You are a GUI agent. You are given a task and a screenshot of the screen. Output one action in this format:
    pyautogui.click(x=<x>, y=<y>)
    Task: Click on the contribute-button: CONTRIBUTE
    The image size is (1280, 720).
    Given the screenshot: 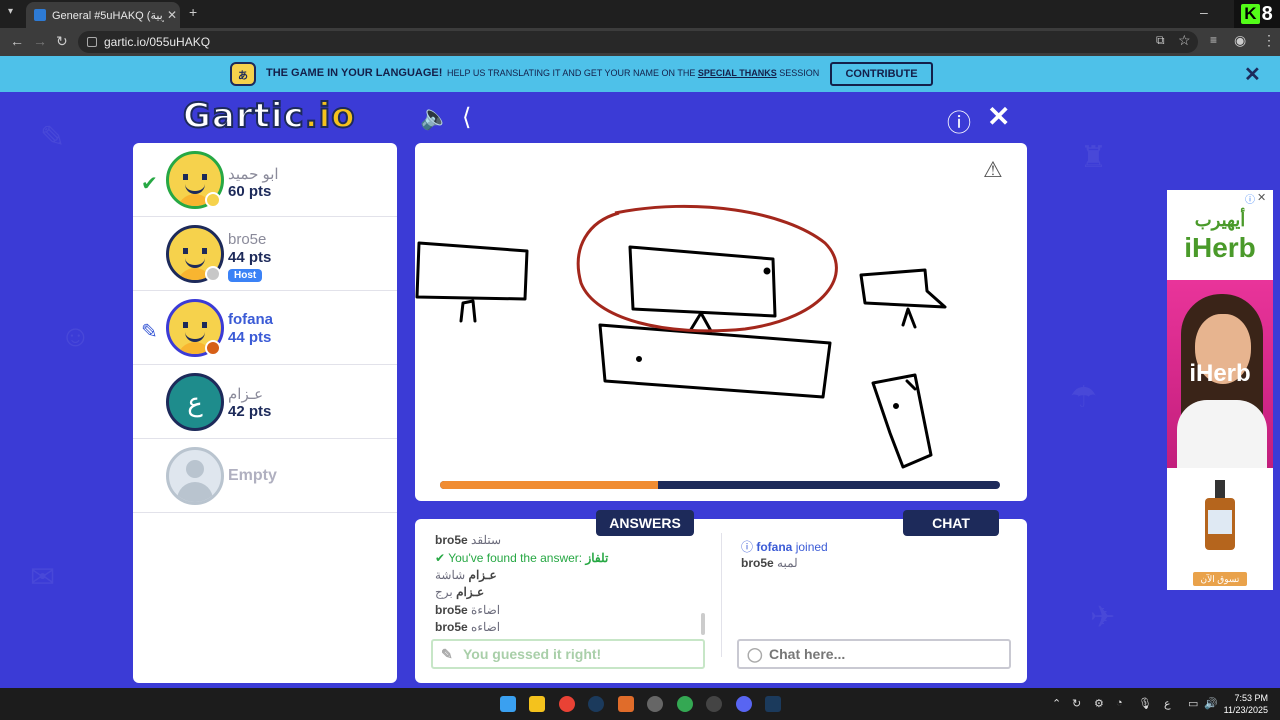 What is the action you would take?
    pyautogui.click(x=881, y=74)
    